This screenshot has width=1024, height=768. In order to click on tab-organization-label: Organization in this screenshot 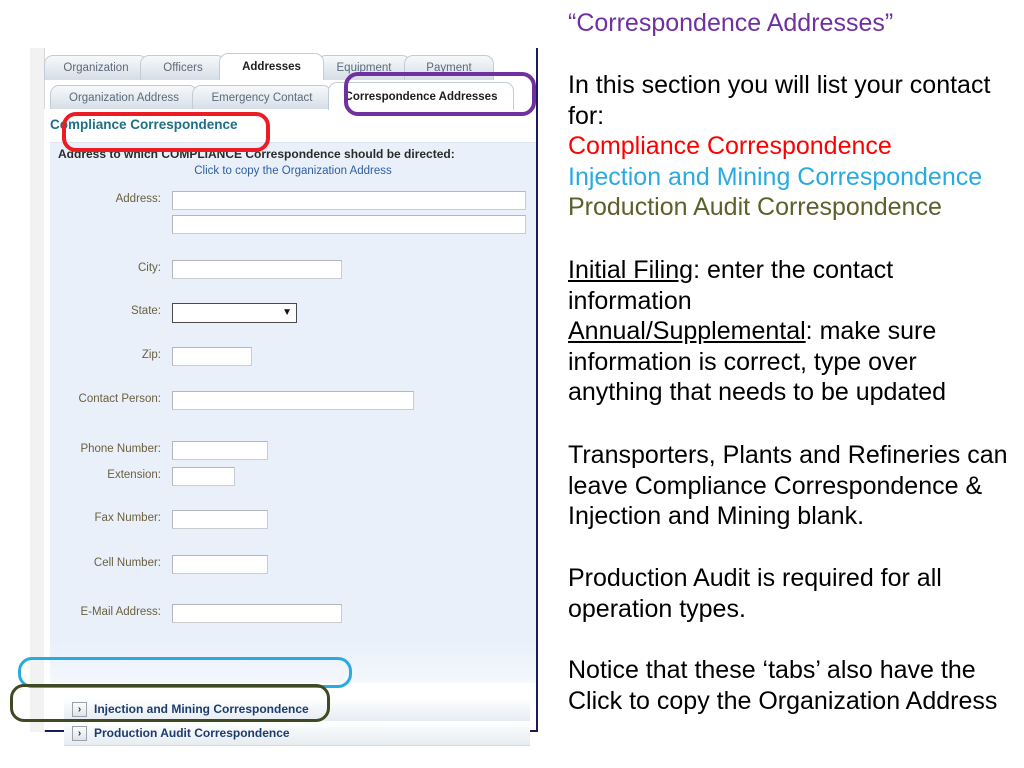, I will do `click(96, 68)`.